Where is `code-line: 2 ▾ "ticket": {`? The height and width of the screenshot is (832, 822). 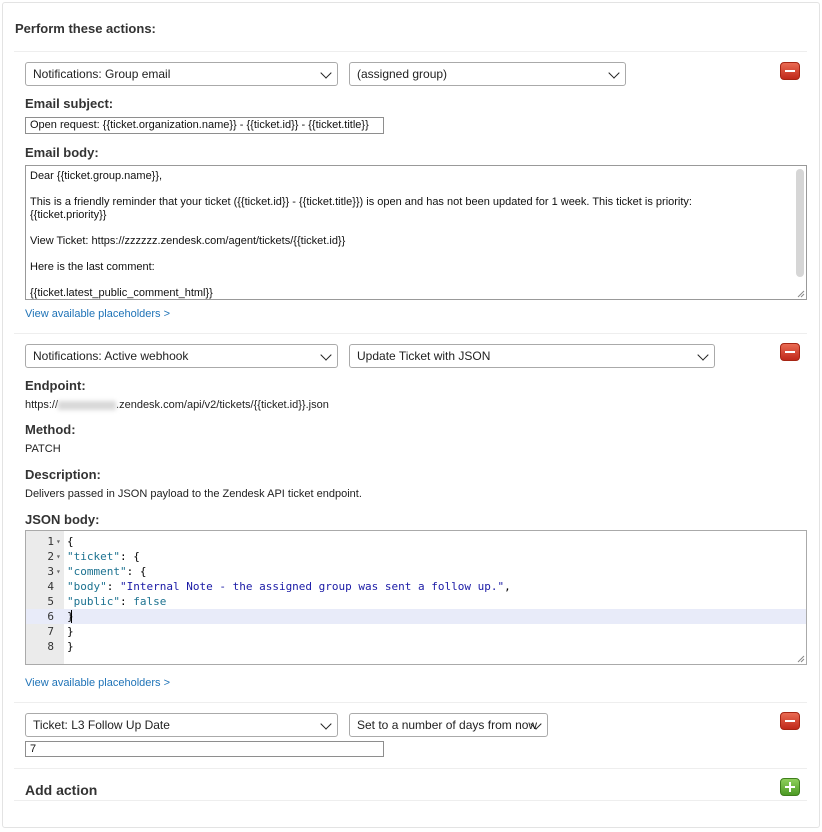
code-line: 2 ▾ "ticket": { is located at coordinates (416, 556).